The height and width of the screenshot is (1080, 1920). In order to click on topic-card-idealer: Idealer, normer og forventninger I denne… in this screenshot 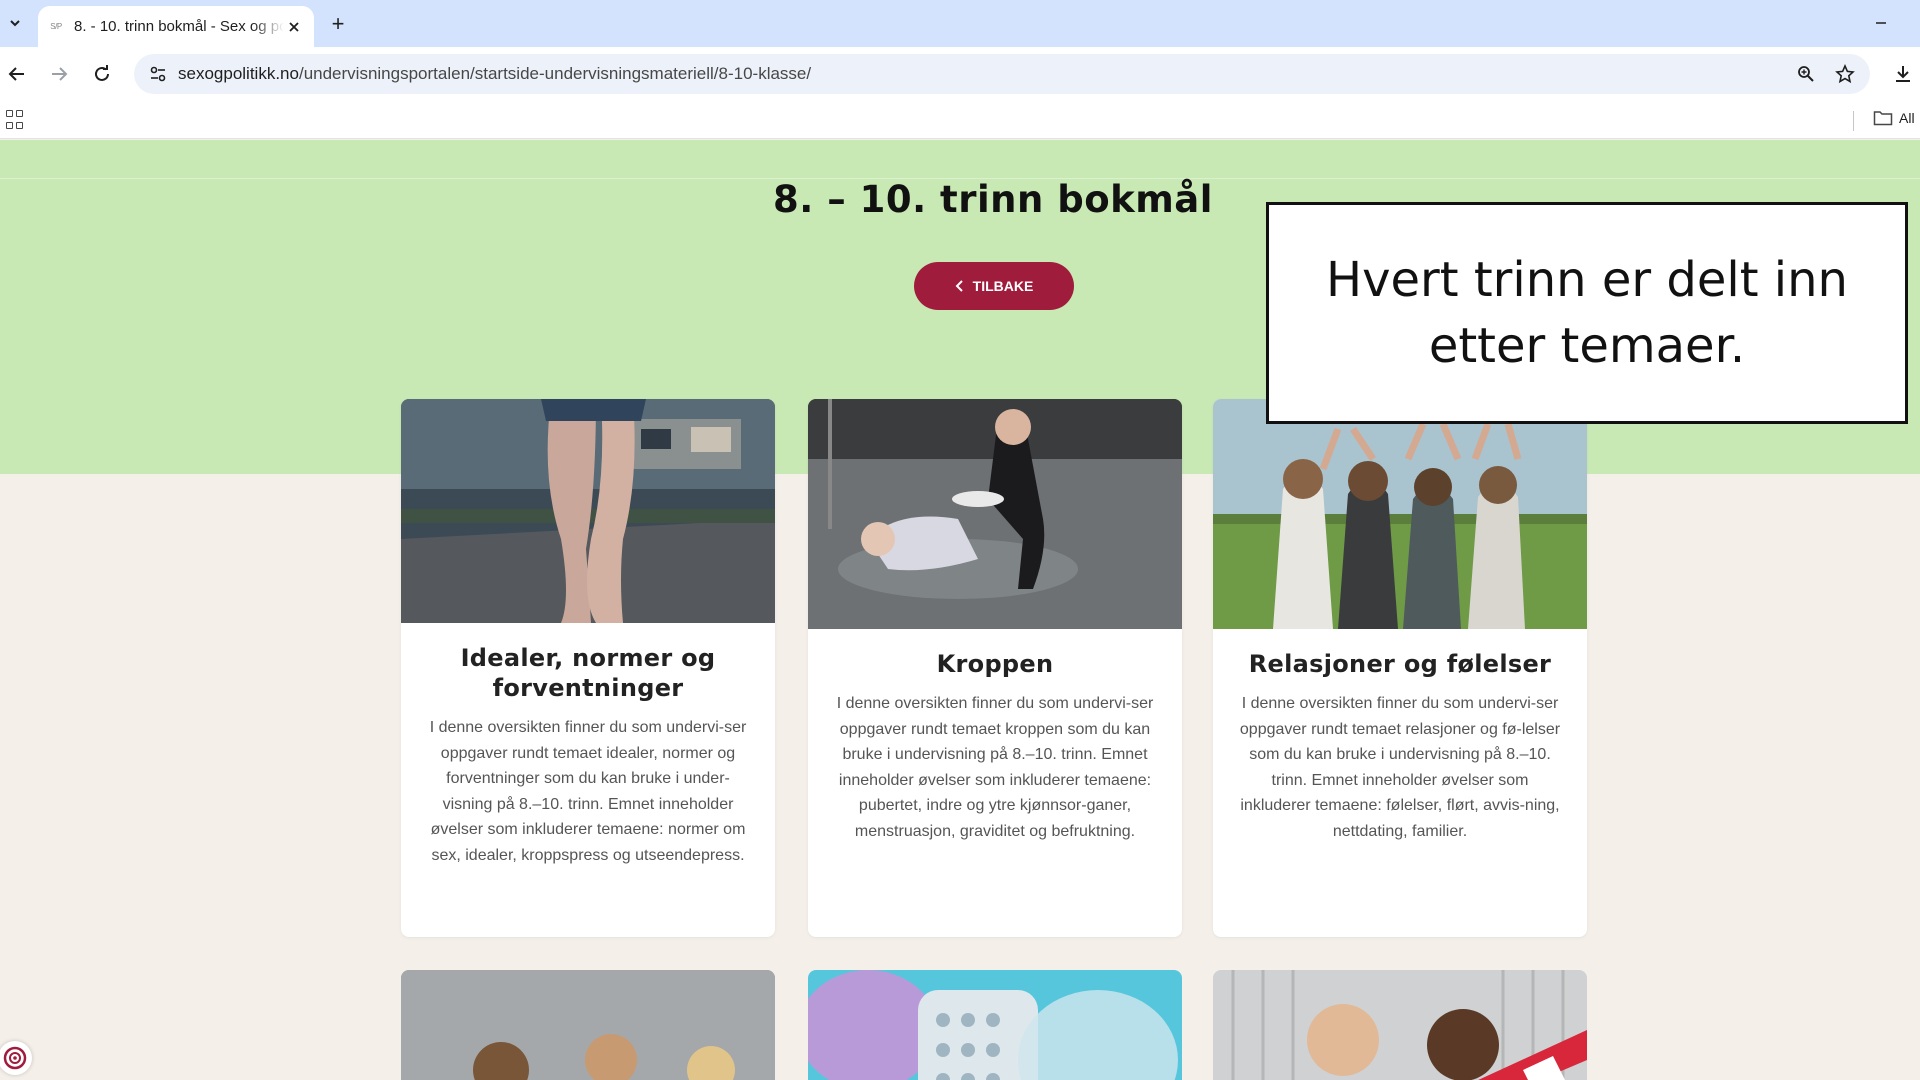, I will do `click(588, 668)`.